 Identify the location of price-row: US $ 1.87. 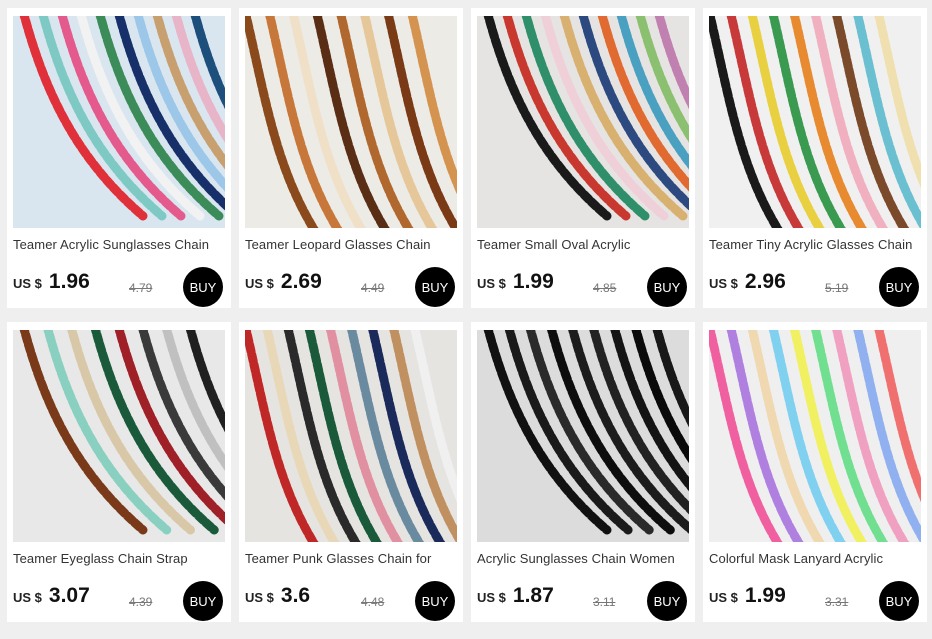
(515, 596).